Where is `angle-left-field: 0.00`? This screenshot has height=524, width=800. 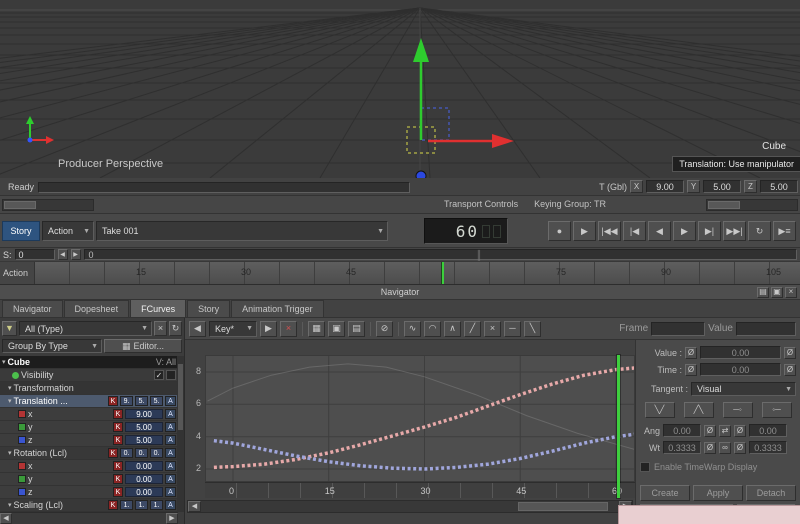 angle-left-field: 0.00 is located at coordinates (682, 430).